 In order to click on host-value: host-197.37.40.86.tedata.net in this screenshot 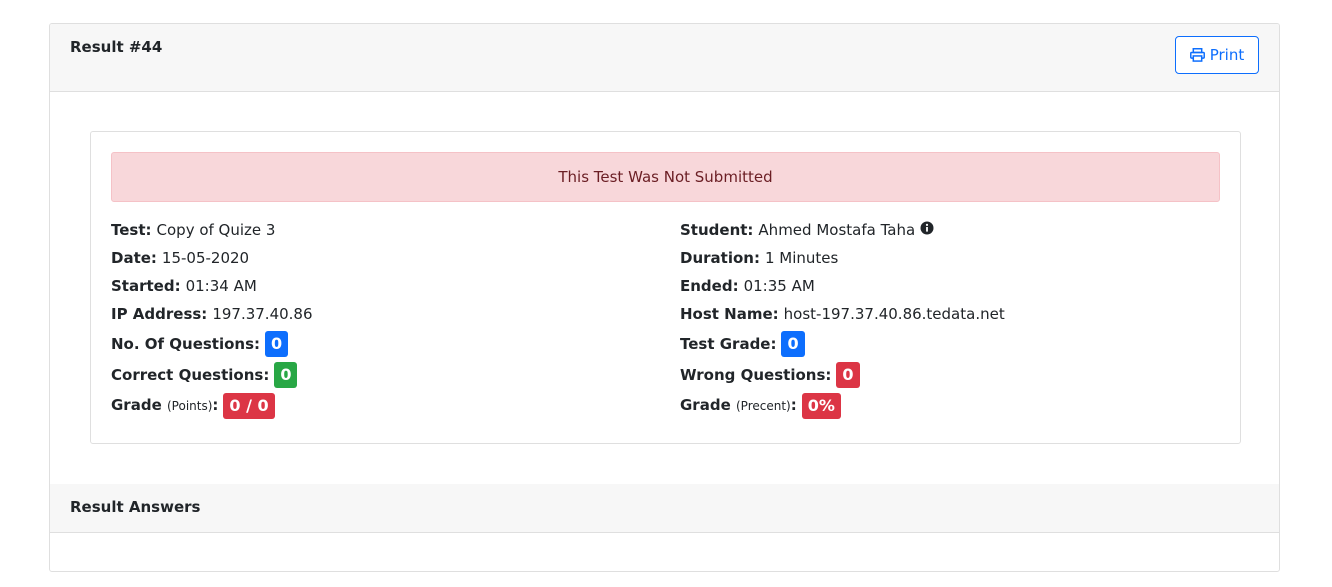, I will do `click(894, 314)`.